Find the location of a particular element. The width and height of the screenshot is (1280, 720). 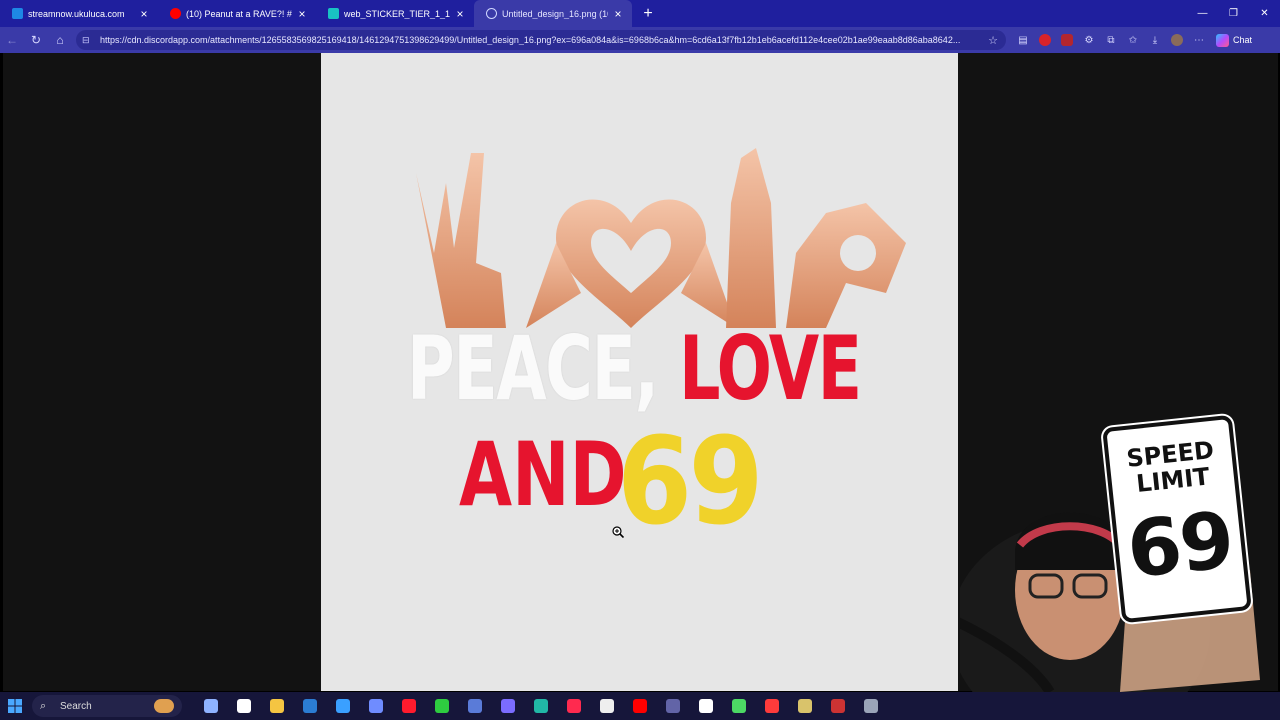

restore-icon: ❐ is located at coordinates (1233, 13).